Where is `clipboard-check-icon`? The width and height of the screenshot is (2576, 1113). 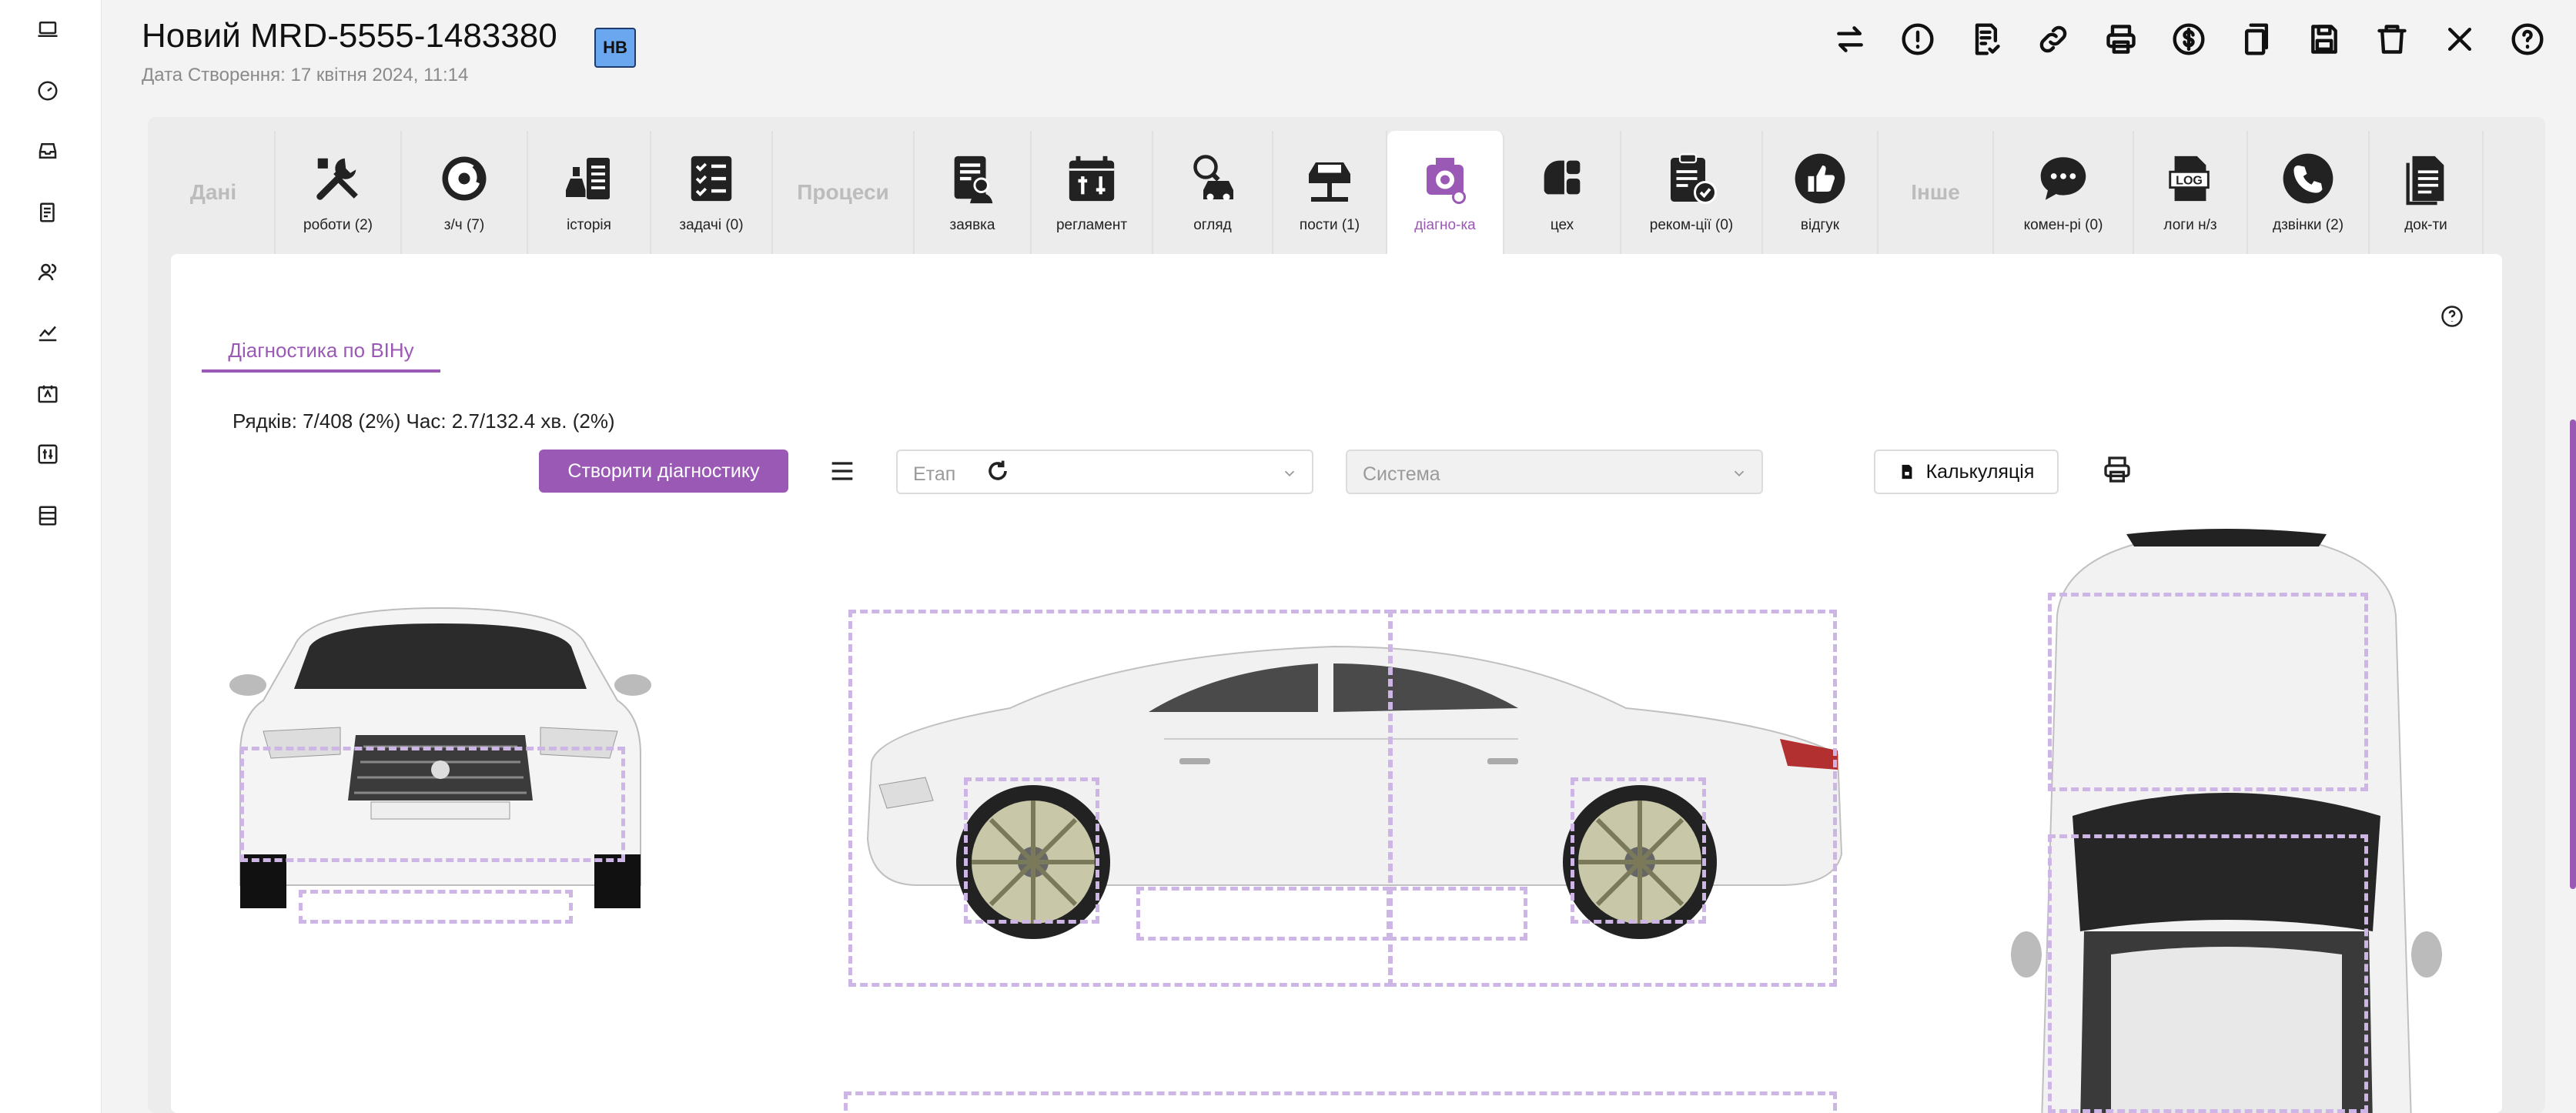
clipboard-check-icon is located at coordinates (1692, 178).